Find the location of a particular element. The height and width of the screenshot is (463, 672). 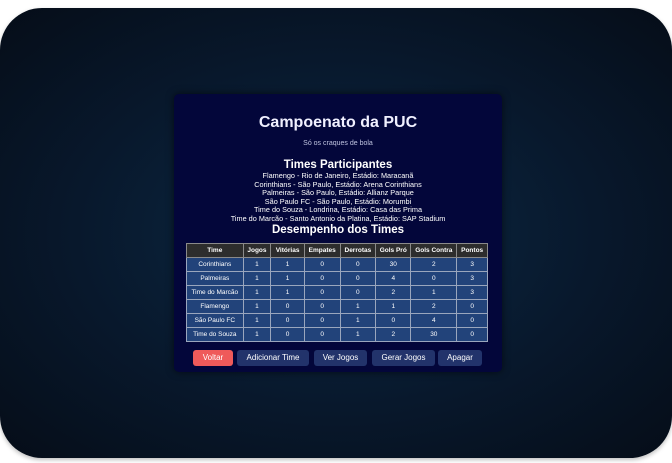

page-subtitle: Só os craques de bola is located at coordinates (338, 143).